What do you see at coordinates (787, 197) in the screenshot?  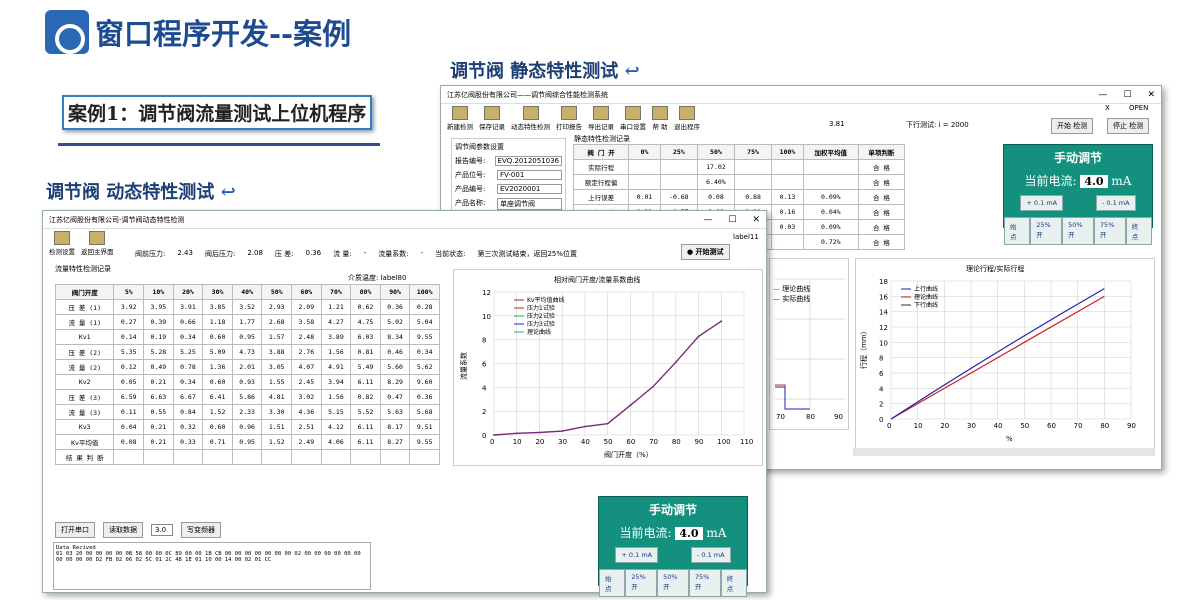 I see `table-cell: 0.13` at bounding box center [787, 197].